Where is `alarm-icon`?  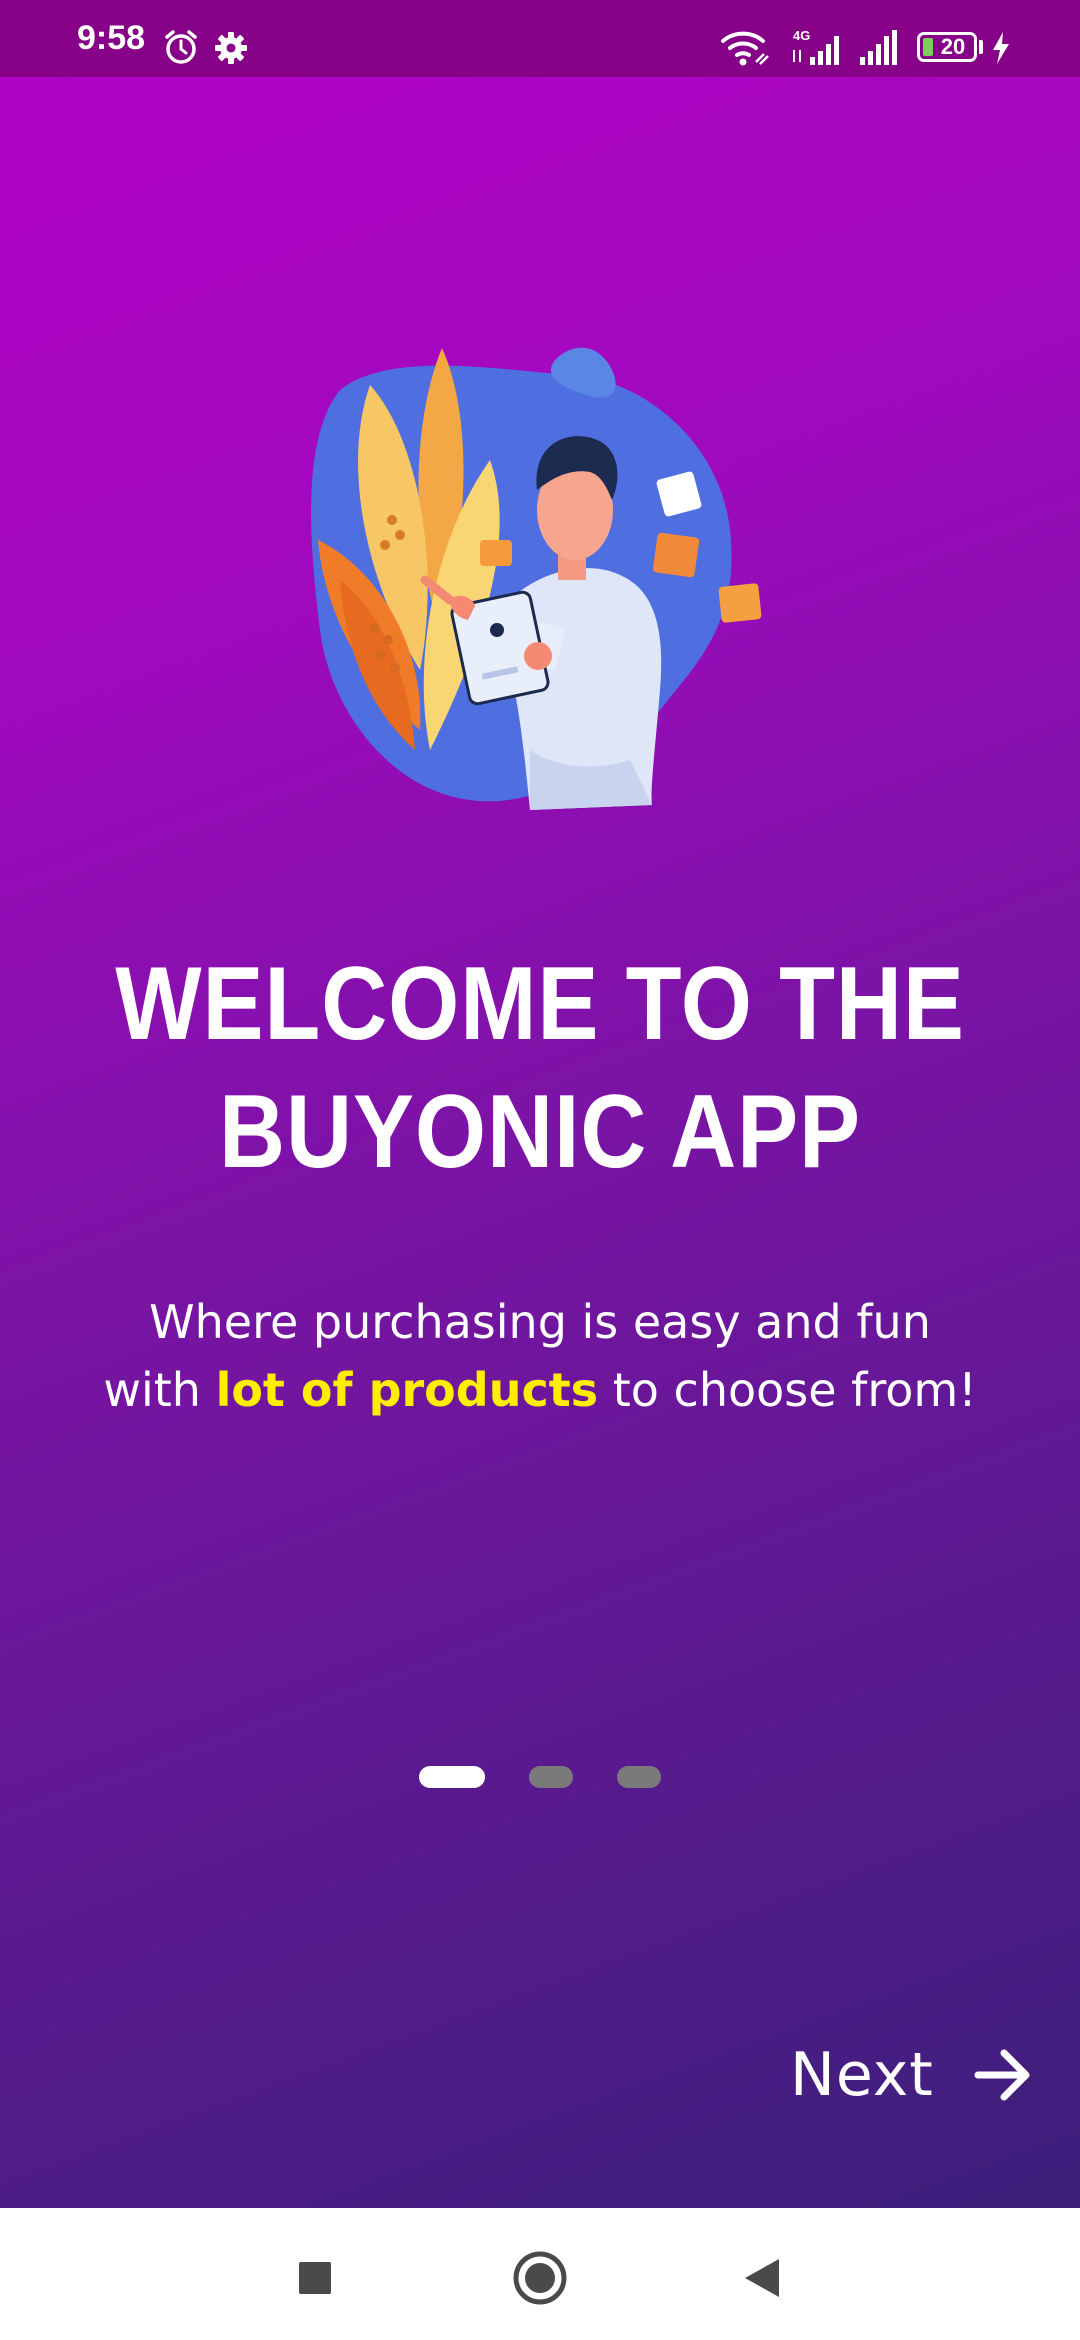 alarm-icon is located at coordinates (181, 49).